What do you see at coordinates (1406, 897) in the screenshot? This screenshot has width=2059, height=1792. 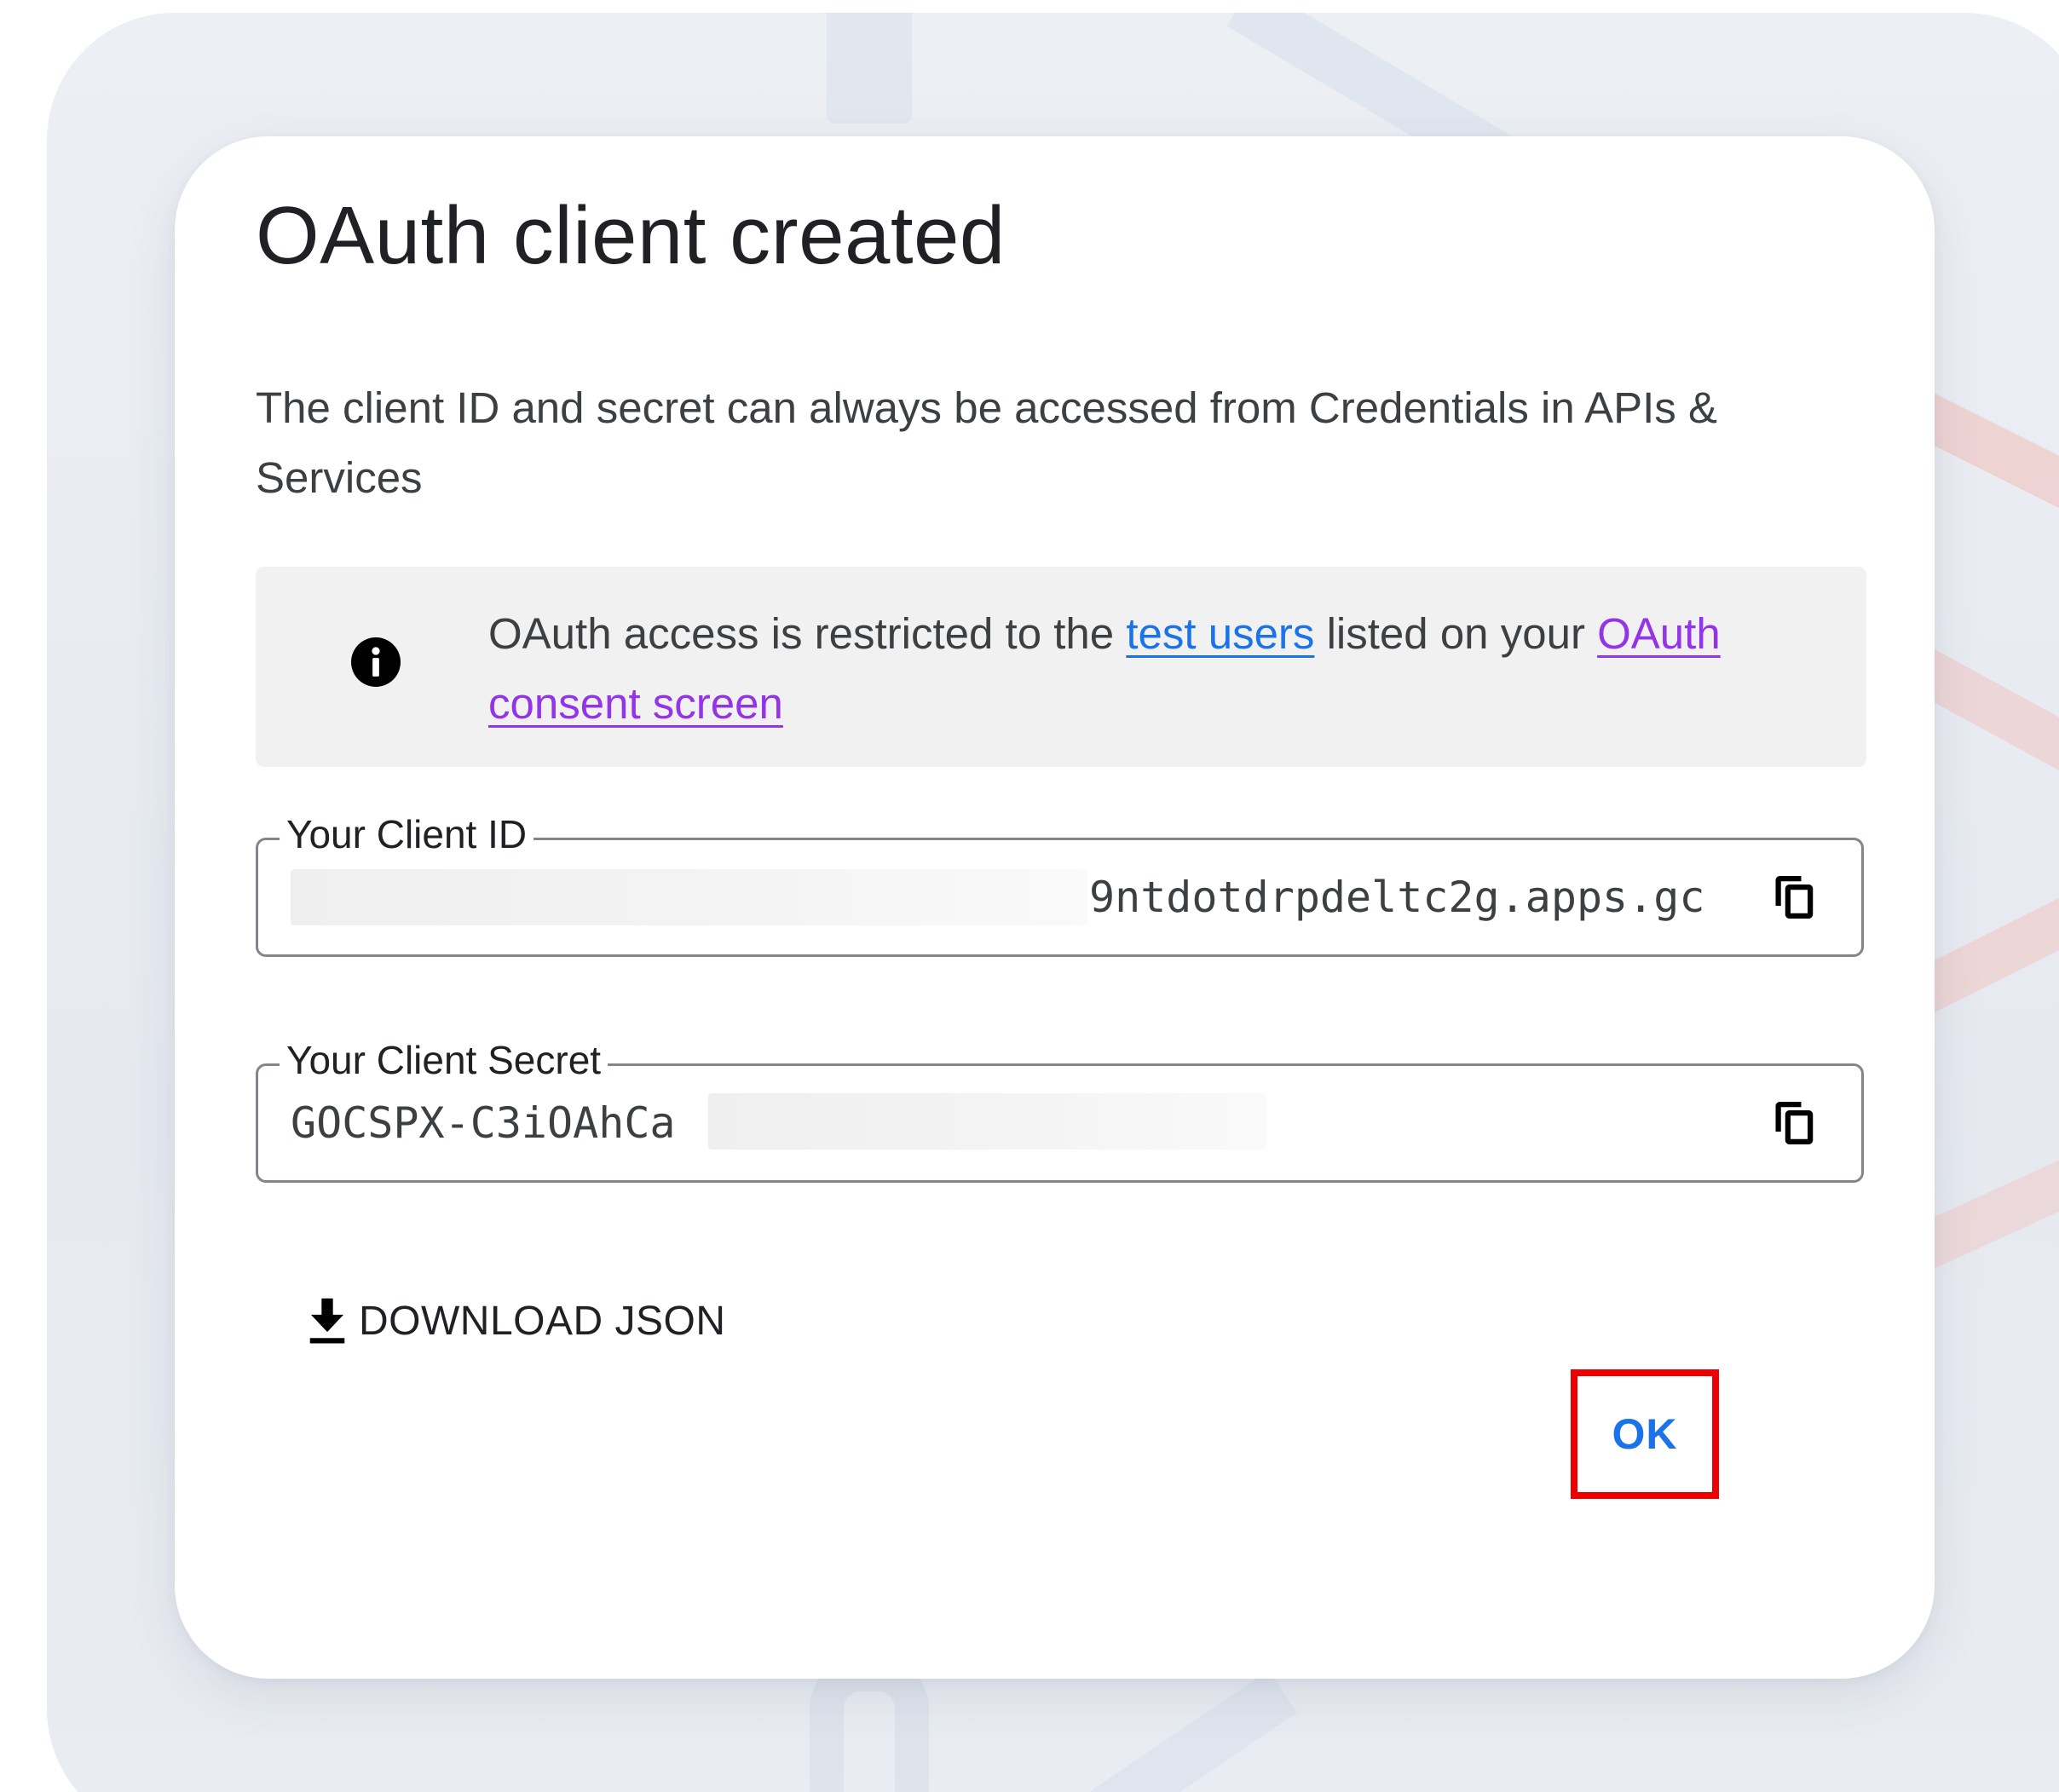 I see `client-id-value: 9ntdotdrpdeltc2g.apps.gc` at bounding box center [1406, 897].